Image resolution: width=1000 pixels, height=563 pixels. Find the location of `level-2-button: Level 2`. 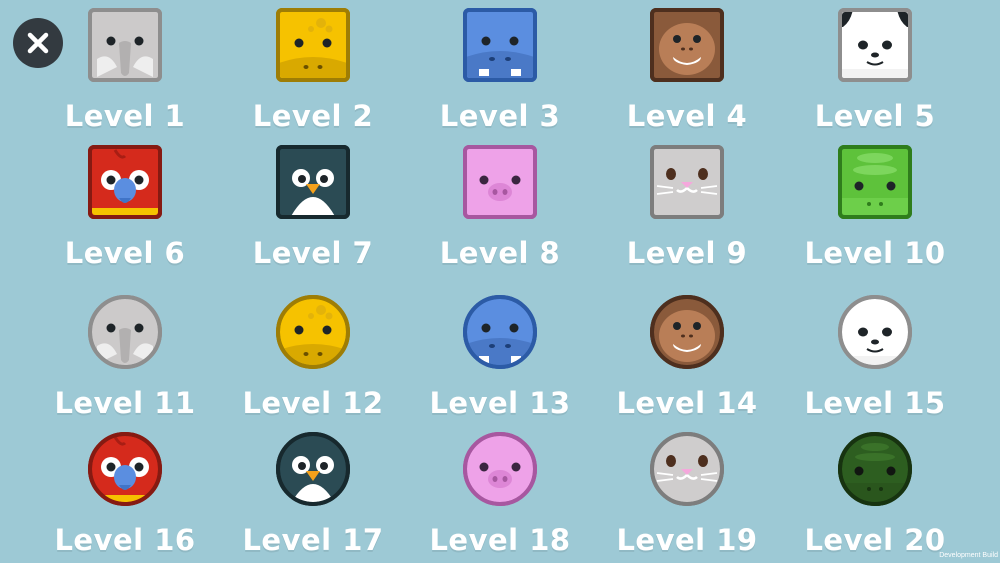

level-2-button: Level 2 is located at coordinates (313, 72).